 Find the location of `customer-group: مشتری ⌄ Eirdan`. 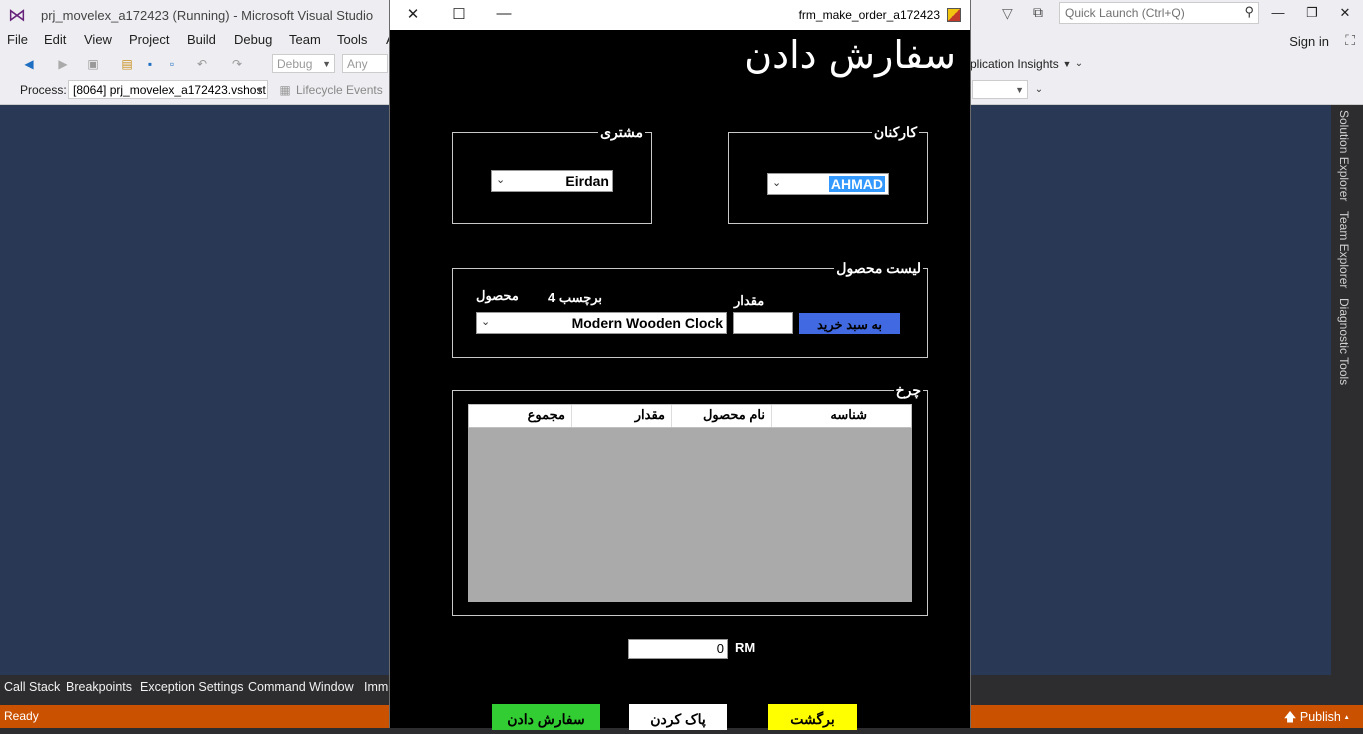

customer-group: مشتری ⌄ Eirdan is located at coordinates (552, 174).